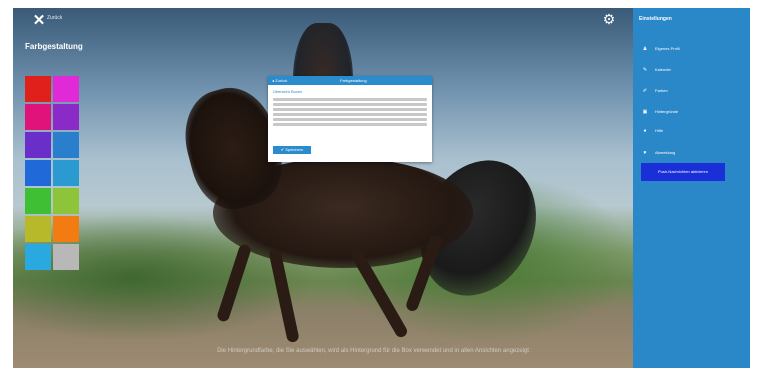  Describe the element at coordinates (645, 112) in the screenshot. I see `image-icon: ▣` at that location.